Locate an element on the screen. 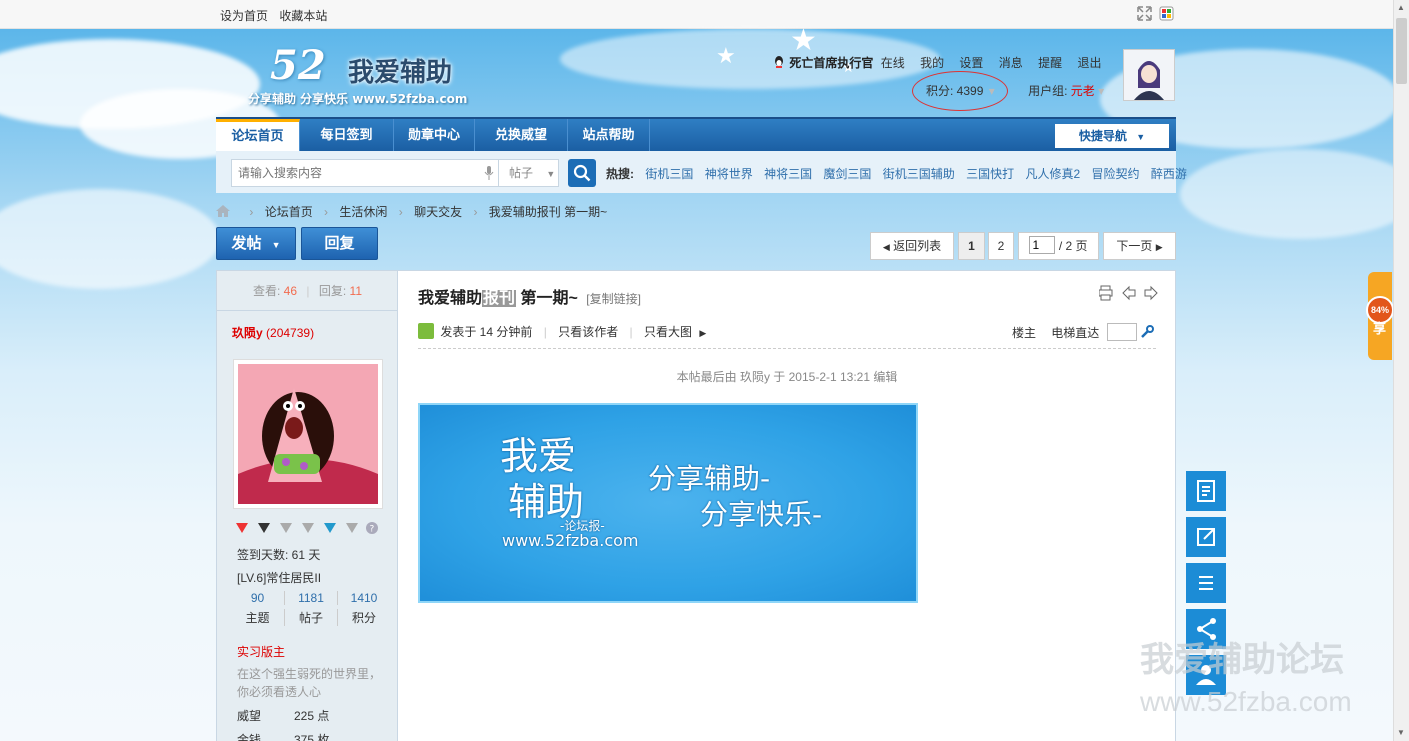 This screenshot has height=741, width=1409. author-avatar is located at coordinates (308, 434).